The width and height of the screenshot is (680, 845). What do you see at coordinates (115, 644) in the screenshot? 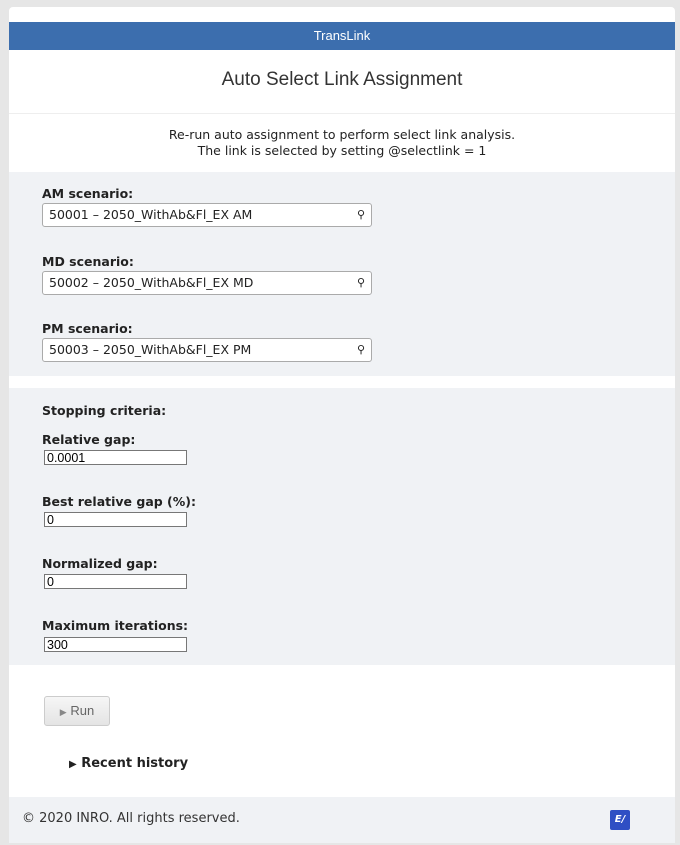
I see `max-iterations-input` at bounding box center [115, 644].